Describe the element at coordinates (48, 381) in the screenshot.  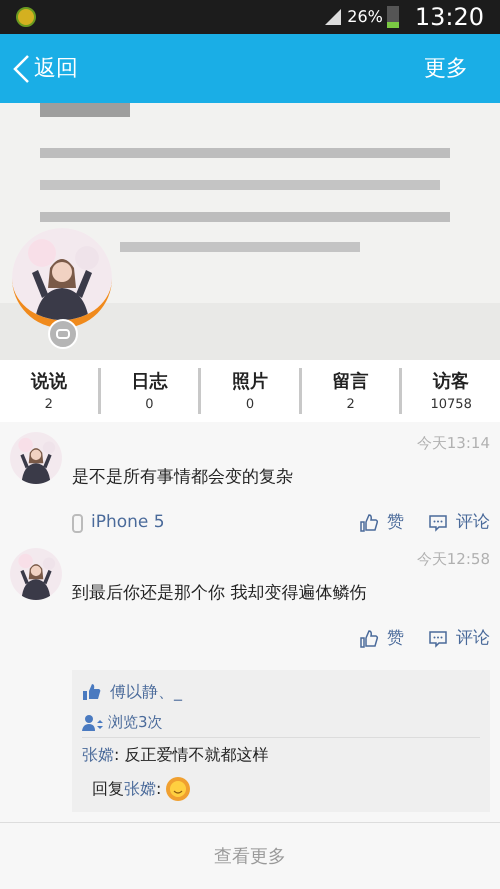
I see `stat-label: 说说` at that location.